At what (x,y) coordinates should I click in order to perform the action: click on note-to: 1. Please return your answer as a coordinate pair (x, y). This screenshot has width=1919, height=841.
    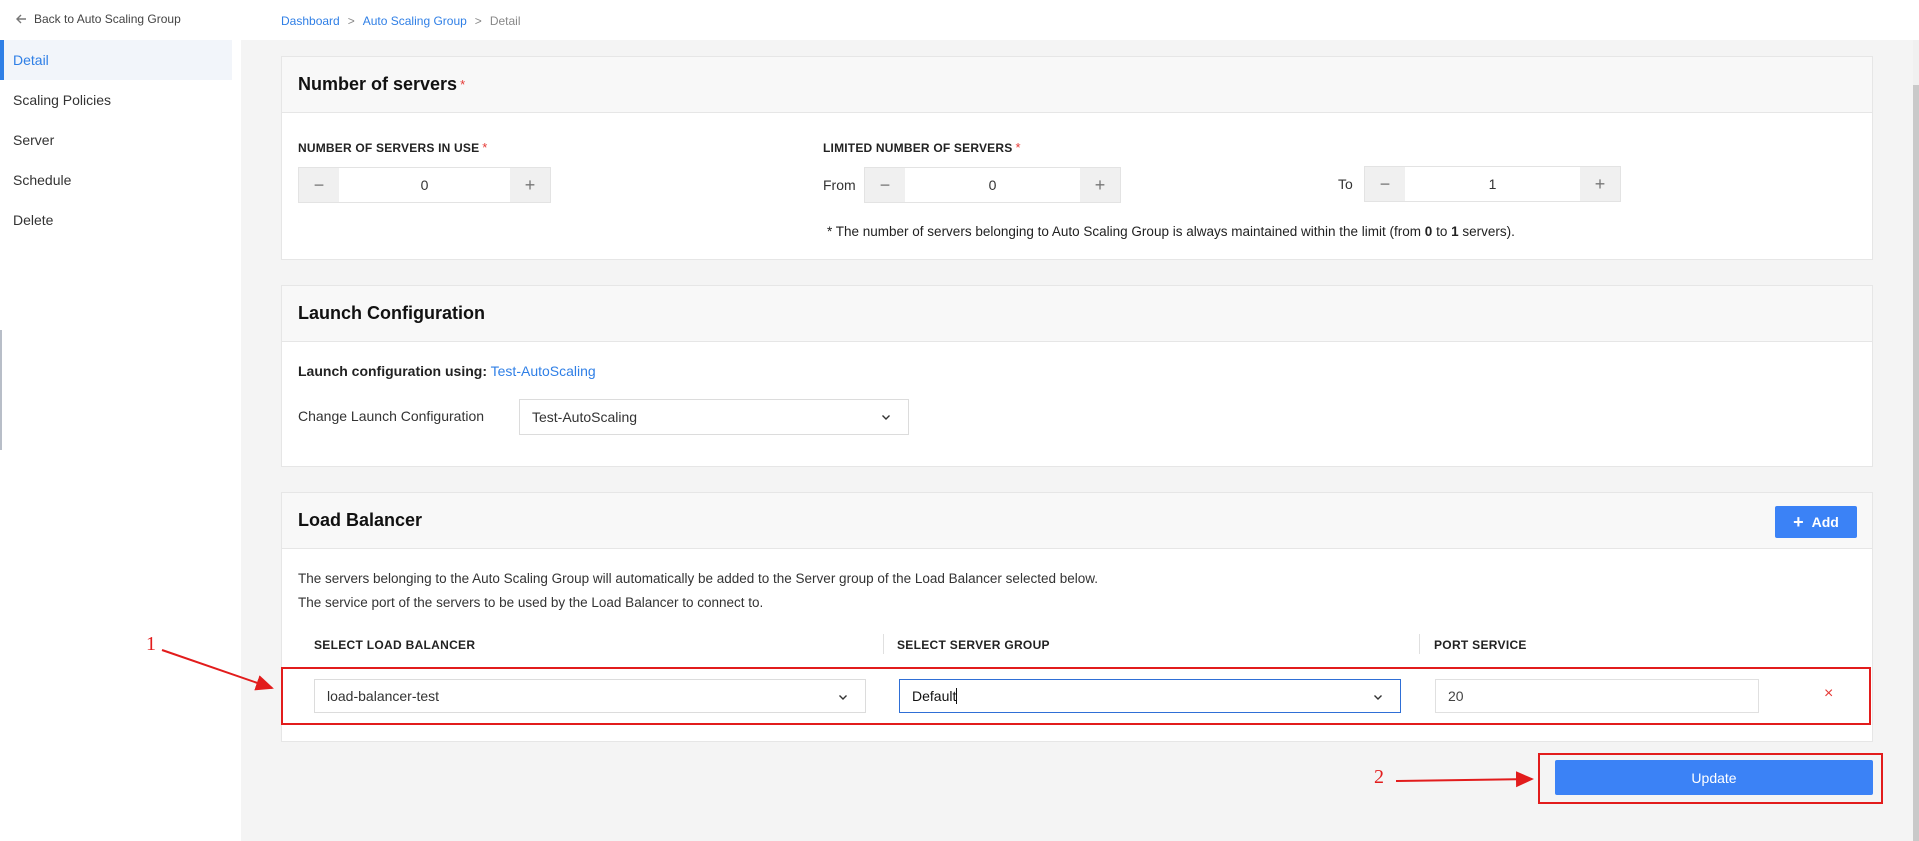
    Looking at the image, I should click on (1455, 231).